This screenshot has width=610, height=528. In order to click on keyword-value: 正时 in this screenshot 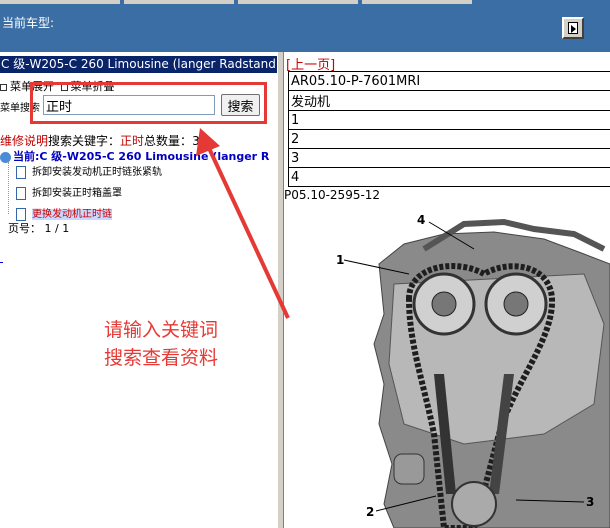, I will do `click(132, 141)`.